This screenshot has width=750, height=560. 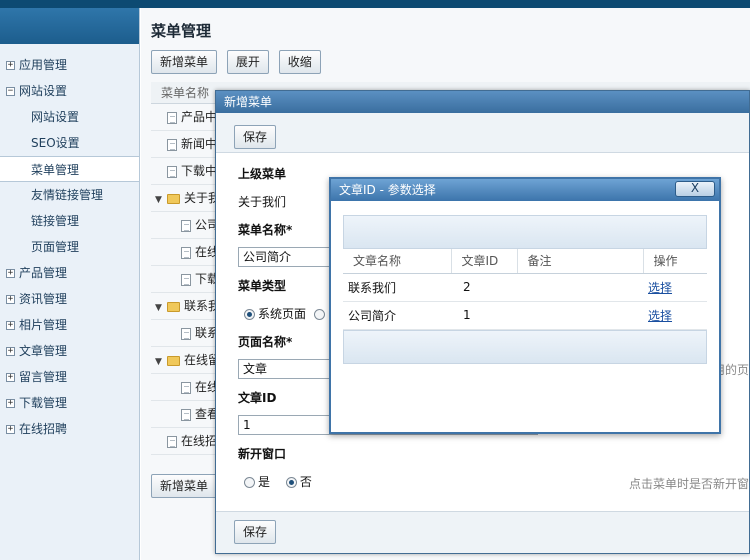 What do you see at coordinates (305, 482) in the screenshot?
I see `new-window-no-label: 否` at bounding box center [305, 482].